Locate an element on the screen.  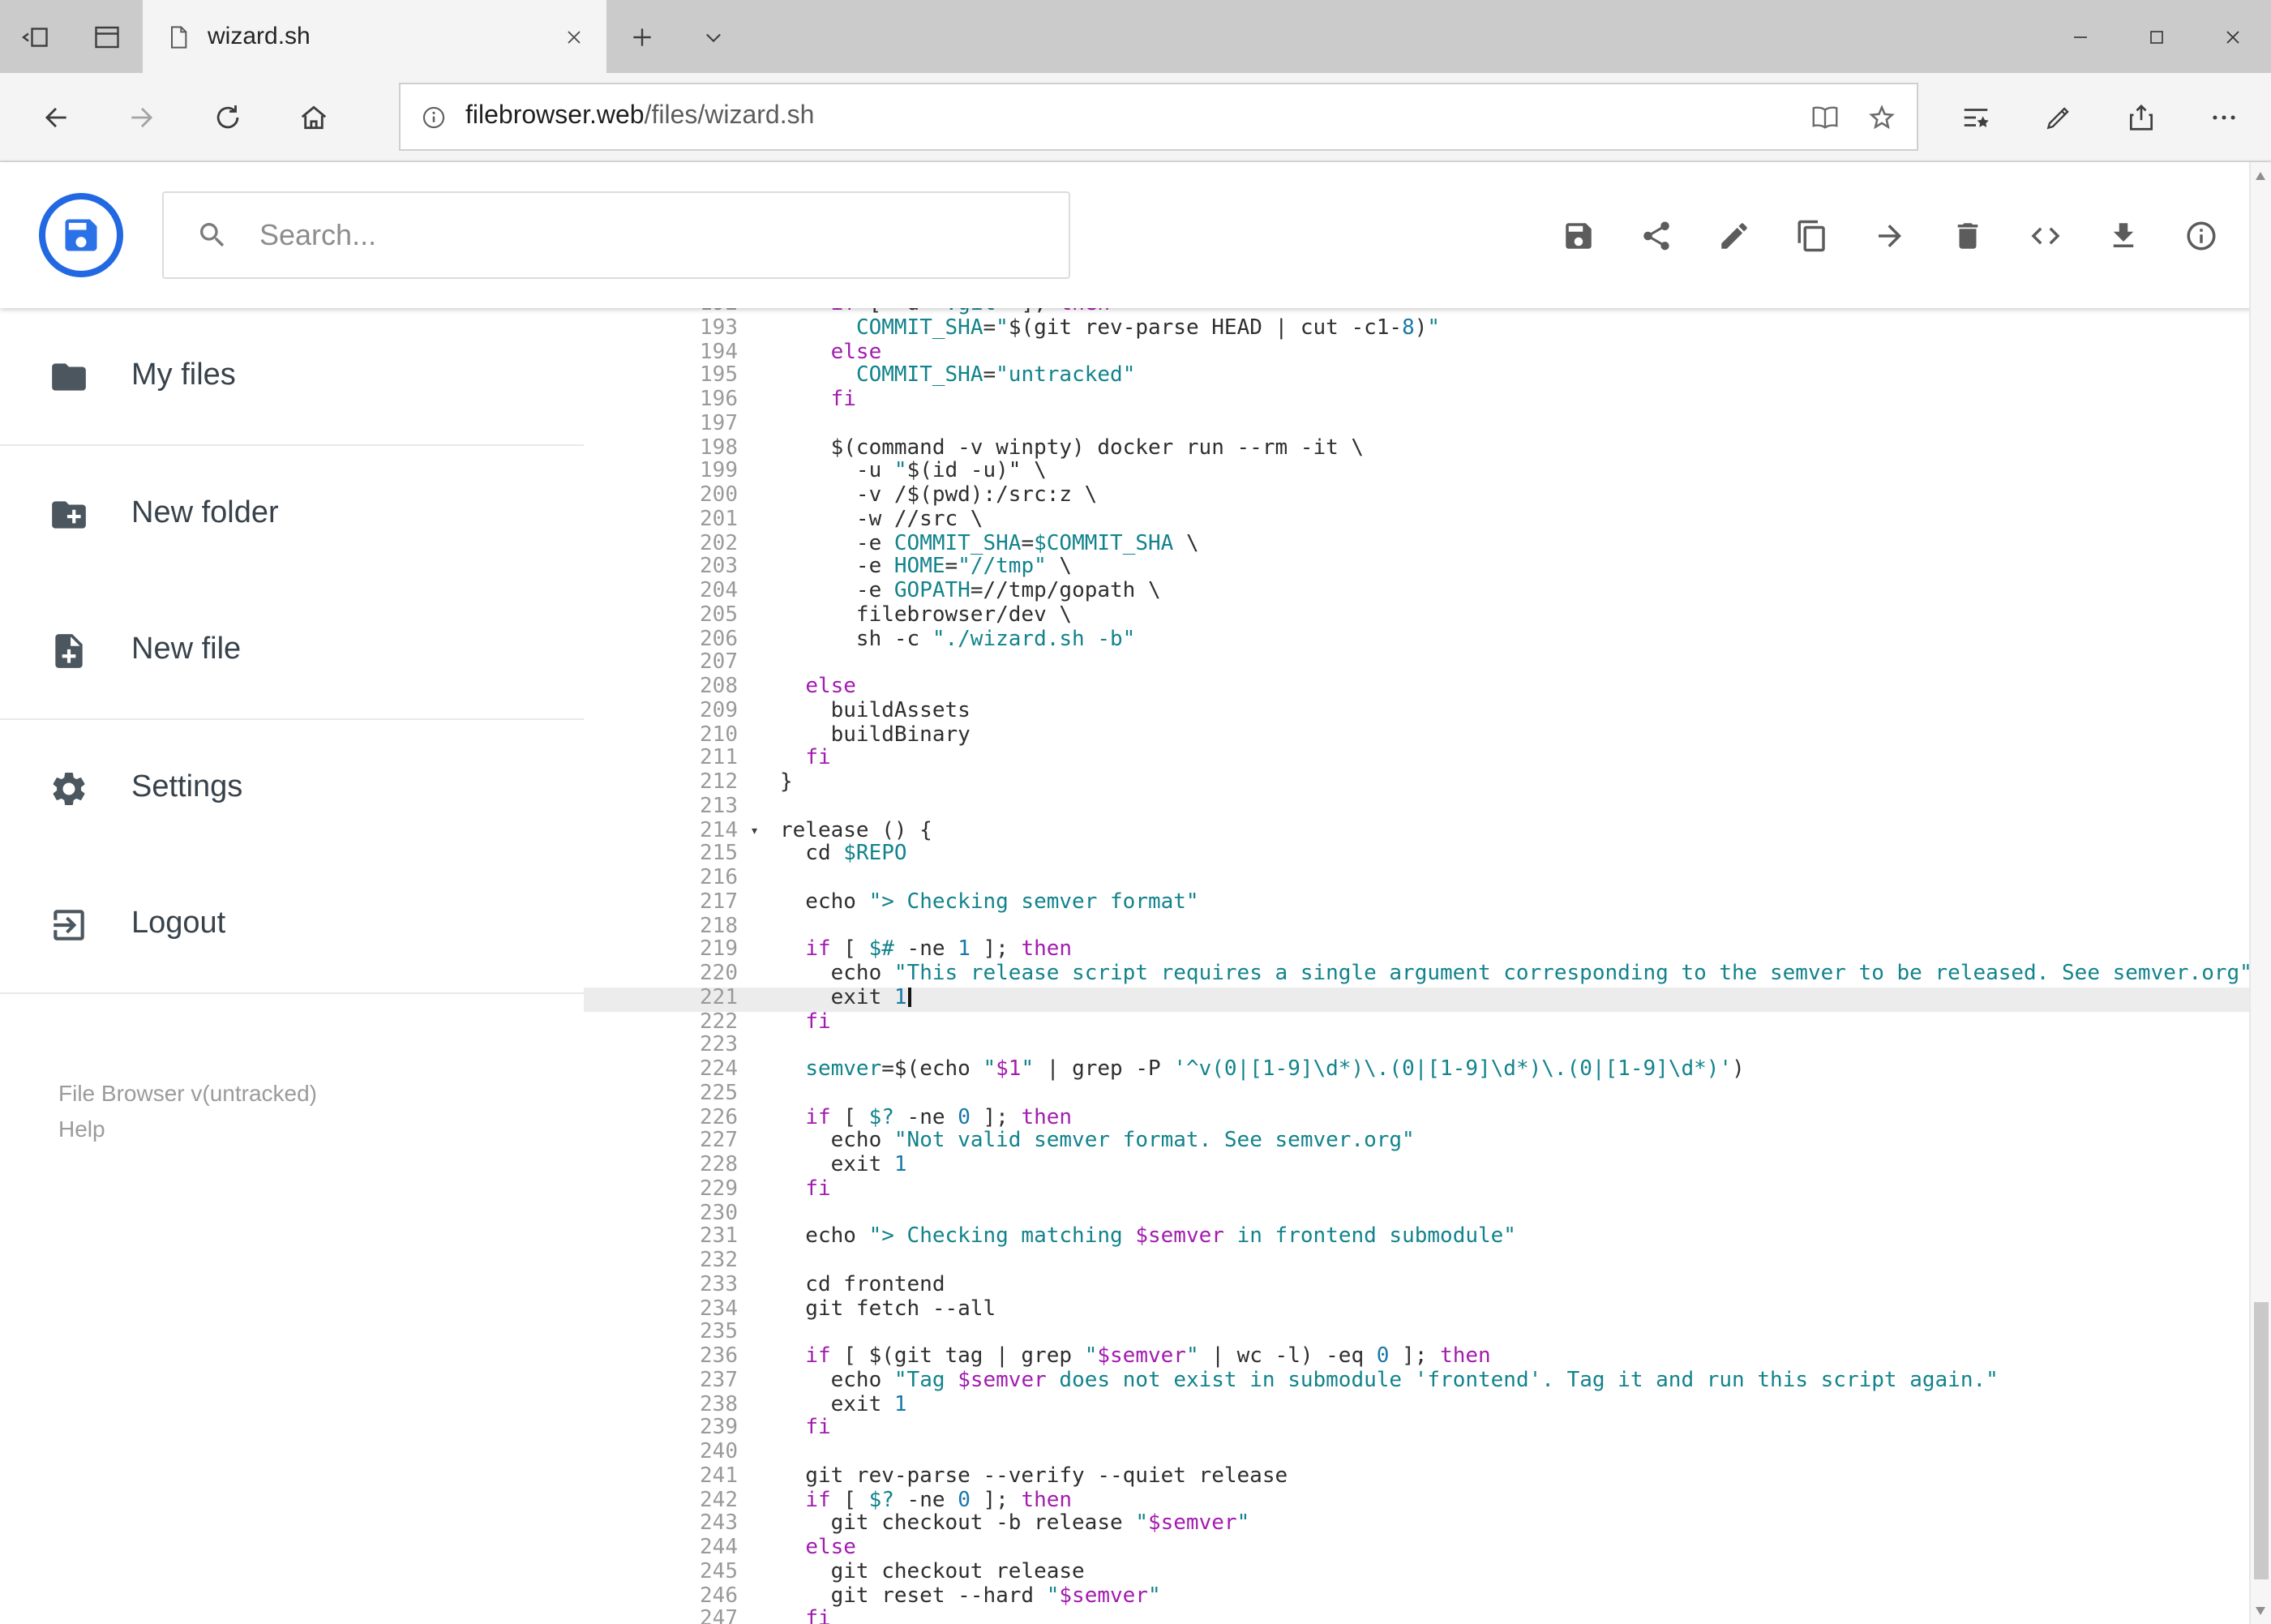
tab-wizard-sh: wizard.sh is located at coordinates (374, 37).